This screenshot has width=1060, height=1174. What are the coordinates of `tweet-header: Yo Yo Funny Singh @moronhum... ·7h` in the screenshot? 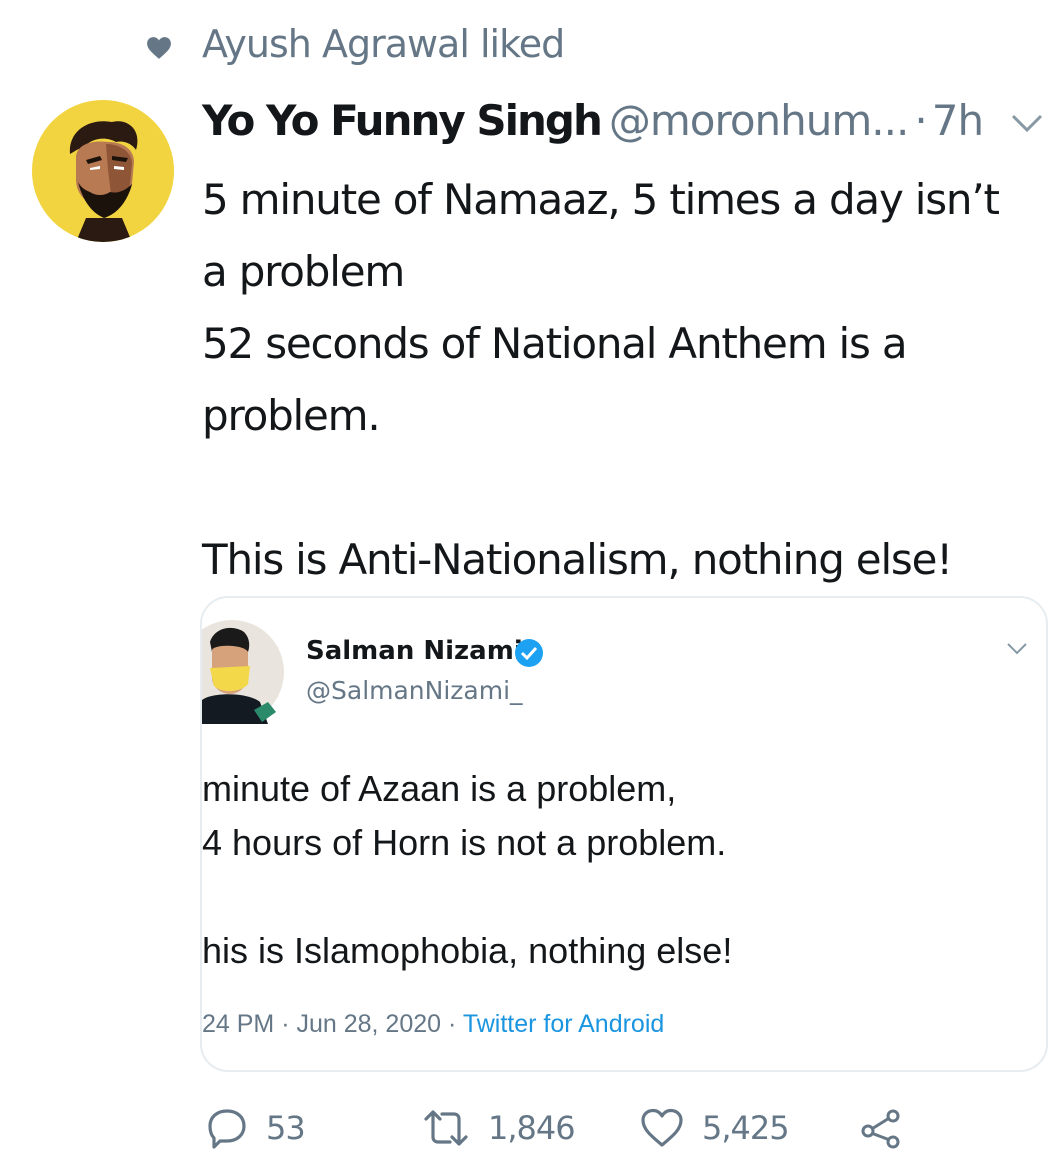 It's located at (627, 125).